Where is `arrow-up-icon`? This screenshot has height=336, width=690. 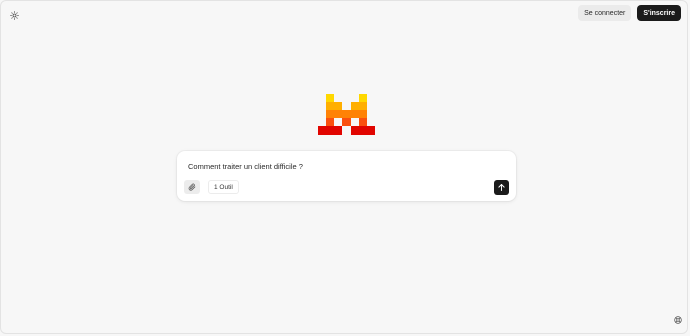
arrow-up-icon is located at coordinates (501, 187).